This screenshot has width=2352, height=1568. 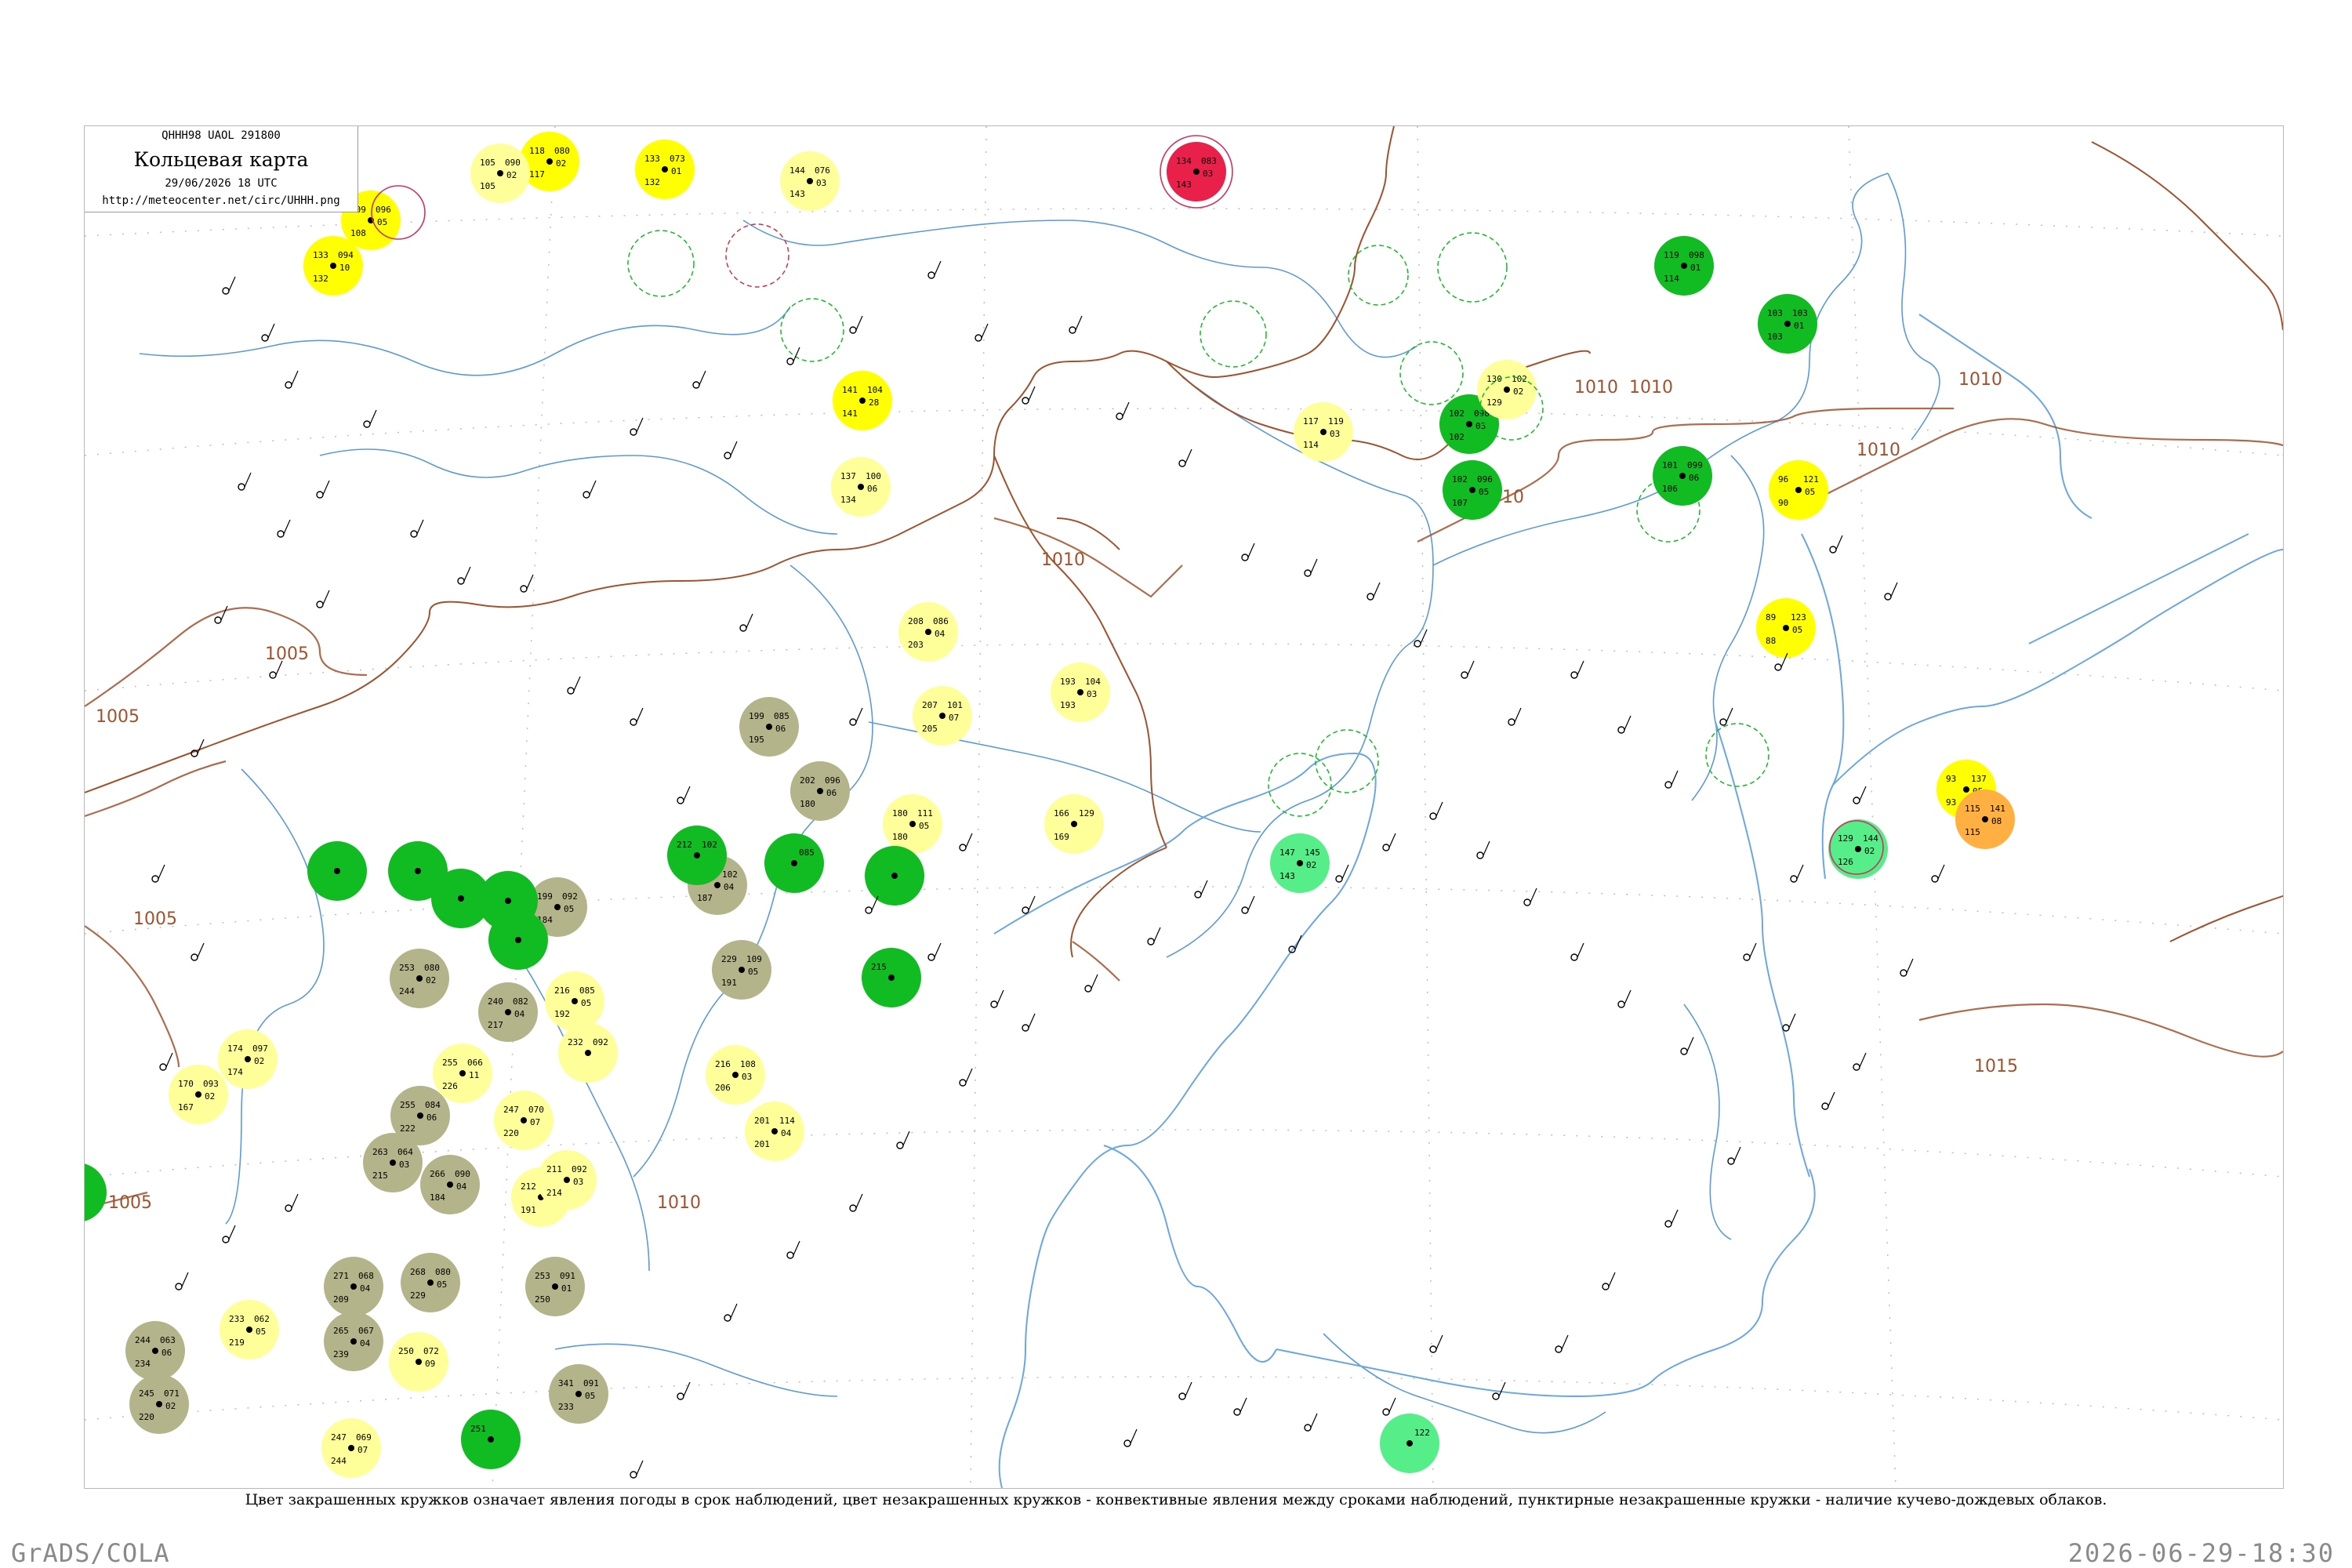 I want to click on weather-station: 207 101 07 205, so click(x=942, y=716).